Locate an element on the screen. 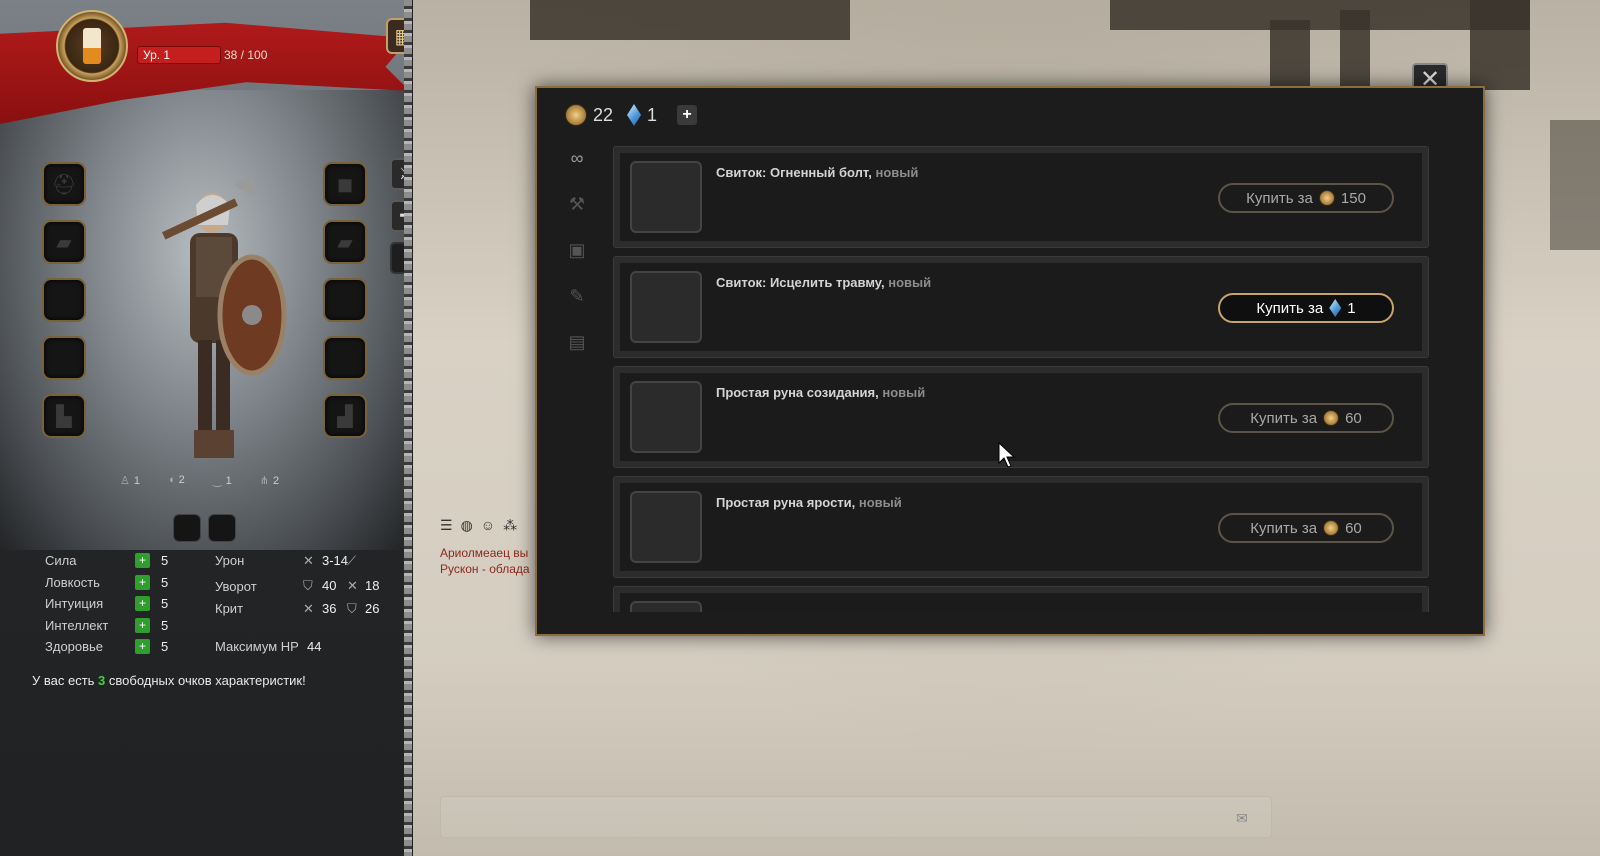 This screenshot has width=1600, height=856. item-name: Простая руна созидания, новый is located at coordinates (821, 392).